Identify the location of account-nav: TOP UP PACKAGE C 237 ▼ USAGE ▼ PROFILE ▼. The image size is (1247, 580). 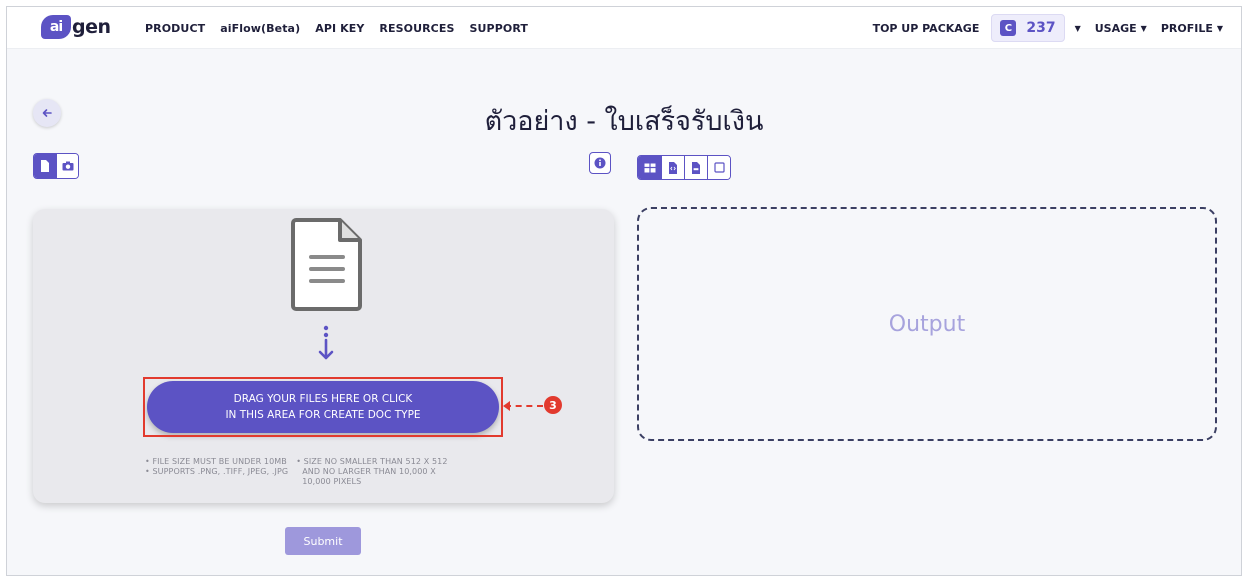
(1048, 28).